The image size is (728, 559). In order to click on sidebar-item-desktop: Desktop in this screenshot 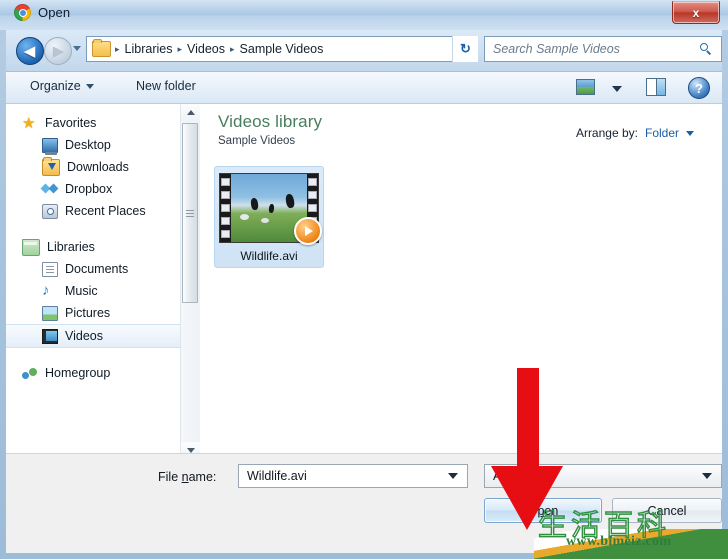, I will do `click(93, 145)`.